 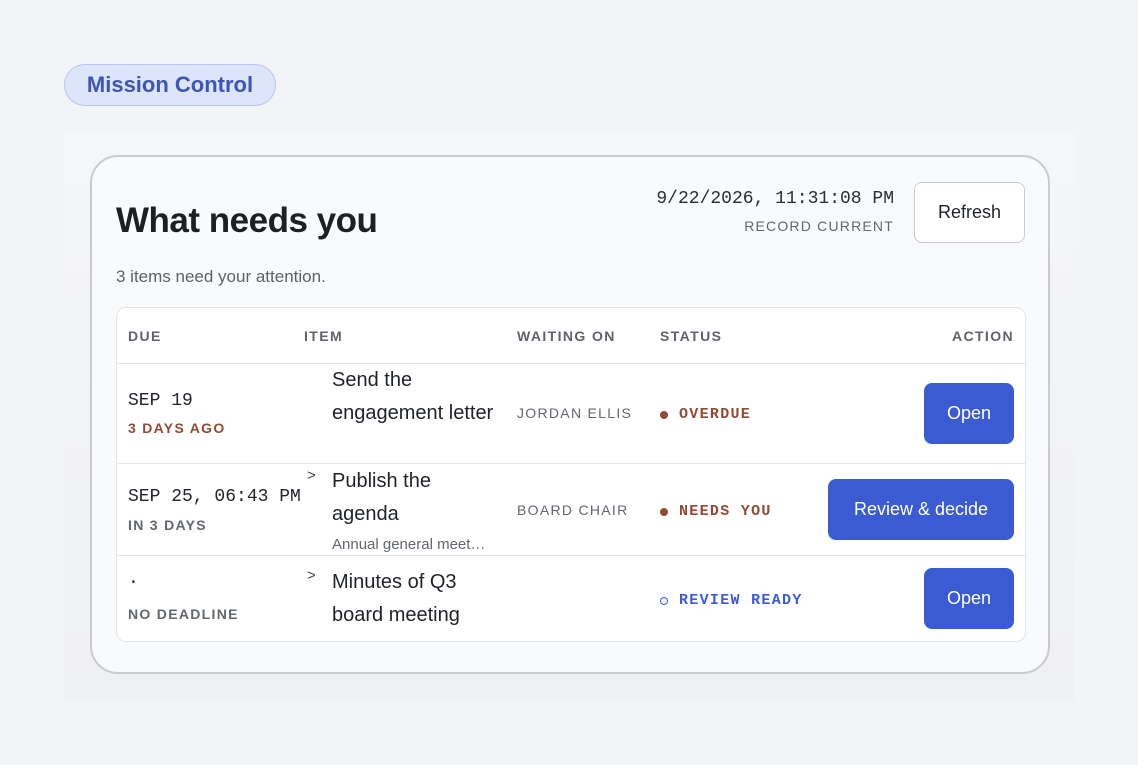 I want to click on review-decide-button: Review & decide, so click(x=921, y=509).